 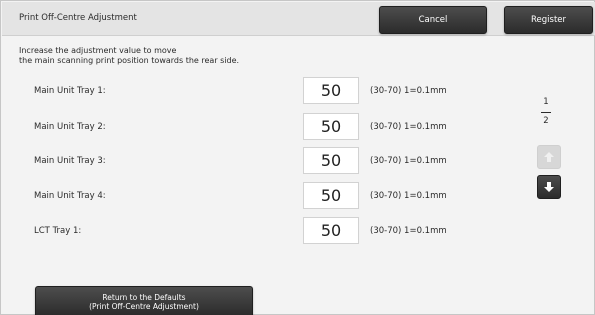 I want to click on value-input-main-unit-tray-1: 50, so click(x=331, y=90).